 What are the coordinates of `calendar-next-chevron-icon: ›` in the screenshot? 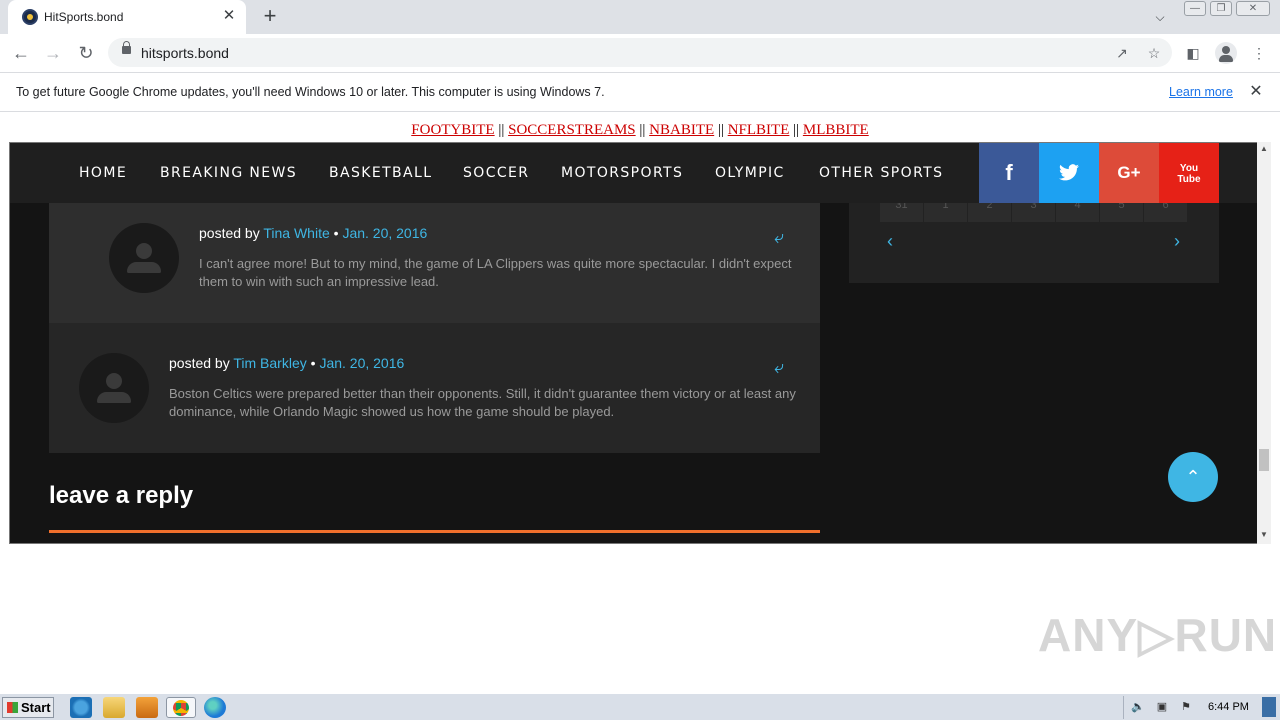 It's located at (1177, 241).